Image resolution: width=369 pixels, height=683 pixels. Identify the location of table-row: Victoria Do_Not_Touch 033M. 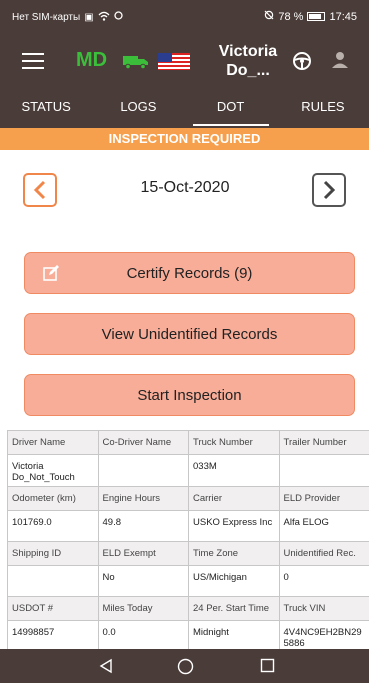
(188, 470).